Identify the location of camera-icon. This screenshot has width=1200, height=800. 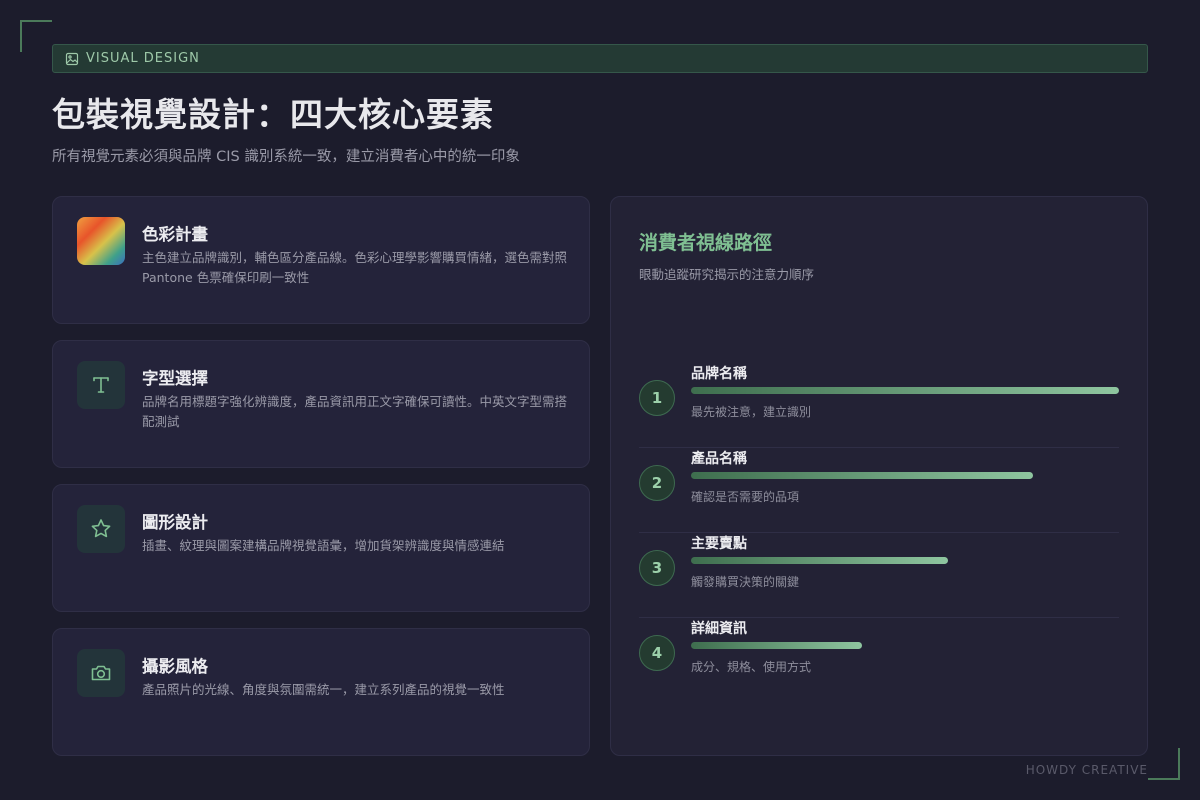
(101, 673).